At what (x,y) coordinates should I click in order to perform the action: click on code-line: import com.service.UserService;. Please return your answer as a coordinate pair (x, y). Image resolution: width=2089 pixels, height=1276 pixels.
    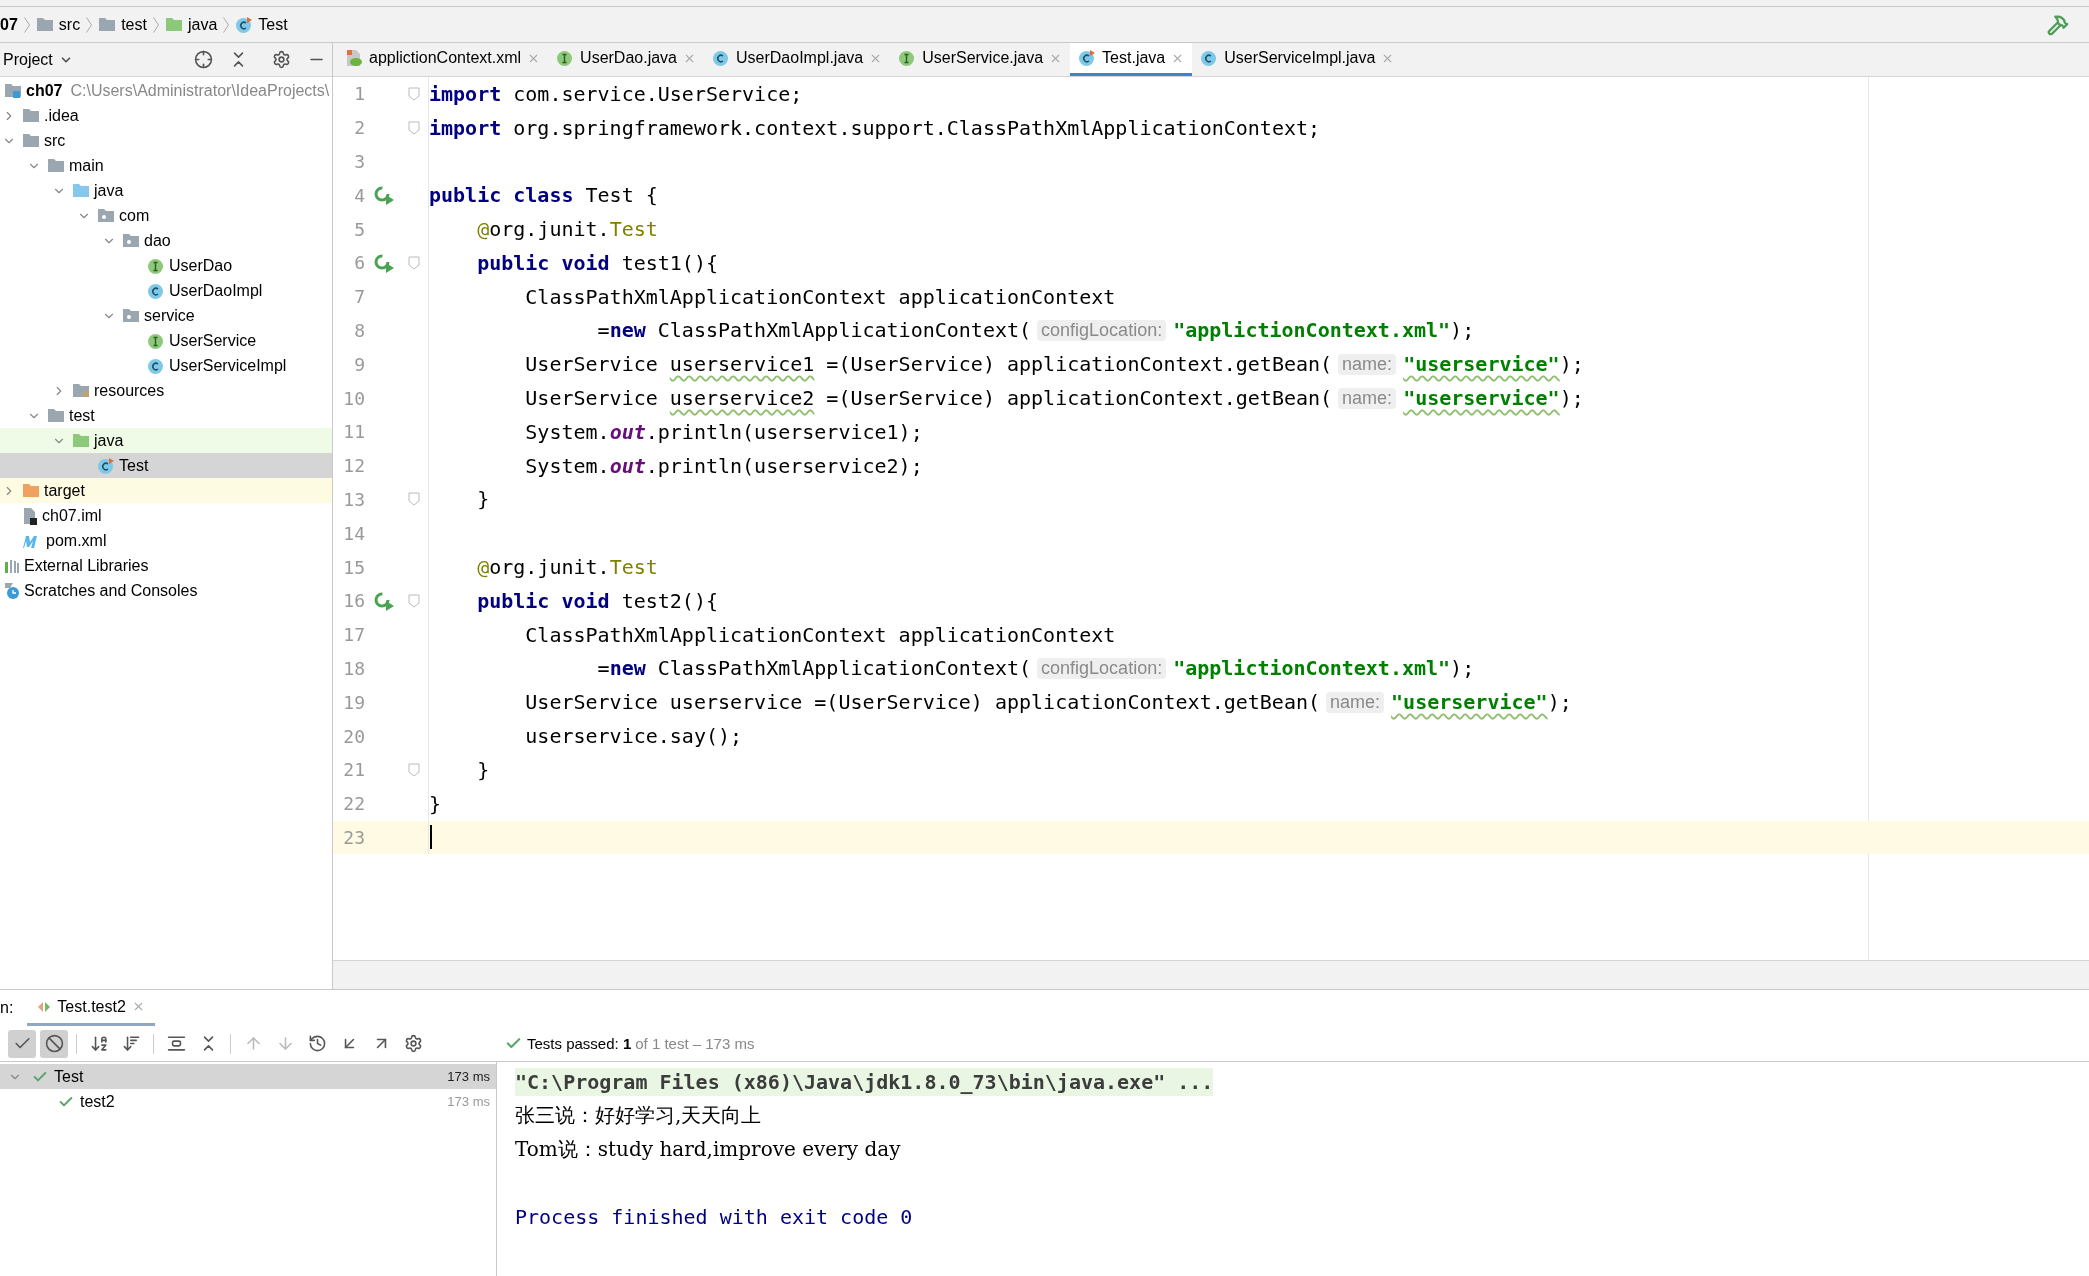
    Looking at the image, I should click on (616, 93).